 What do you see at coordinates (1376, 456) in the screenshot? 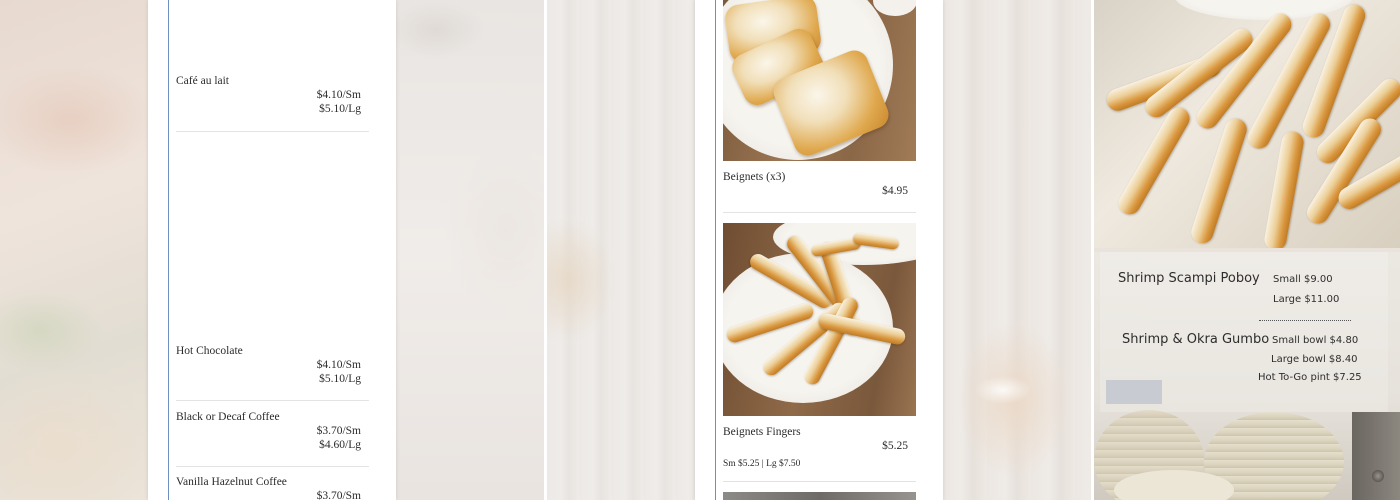
I see `display-stand` at bounding box center [1376, 456].